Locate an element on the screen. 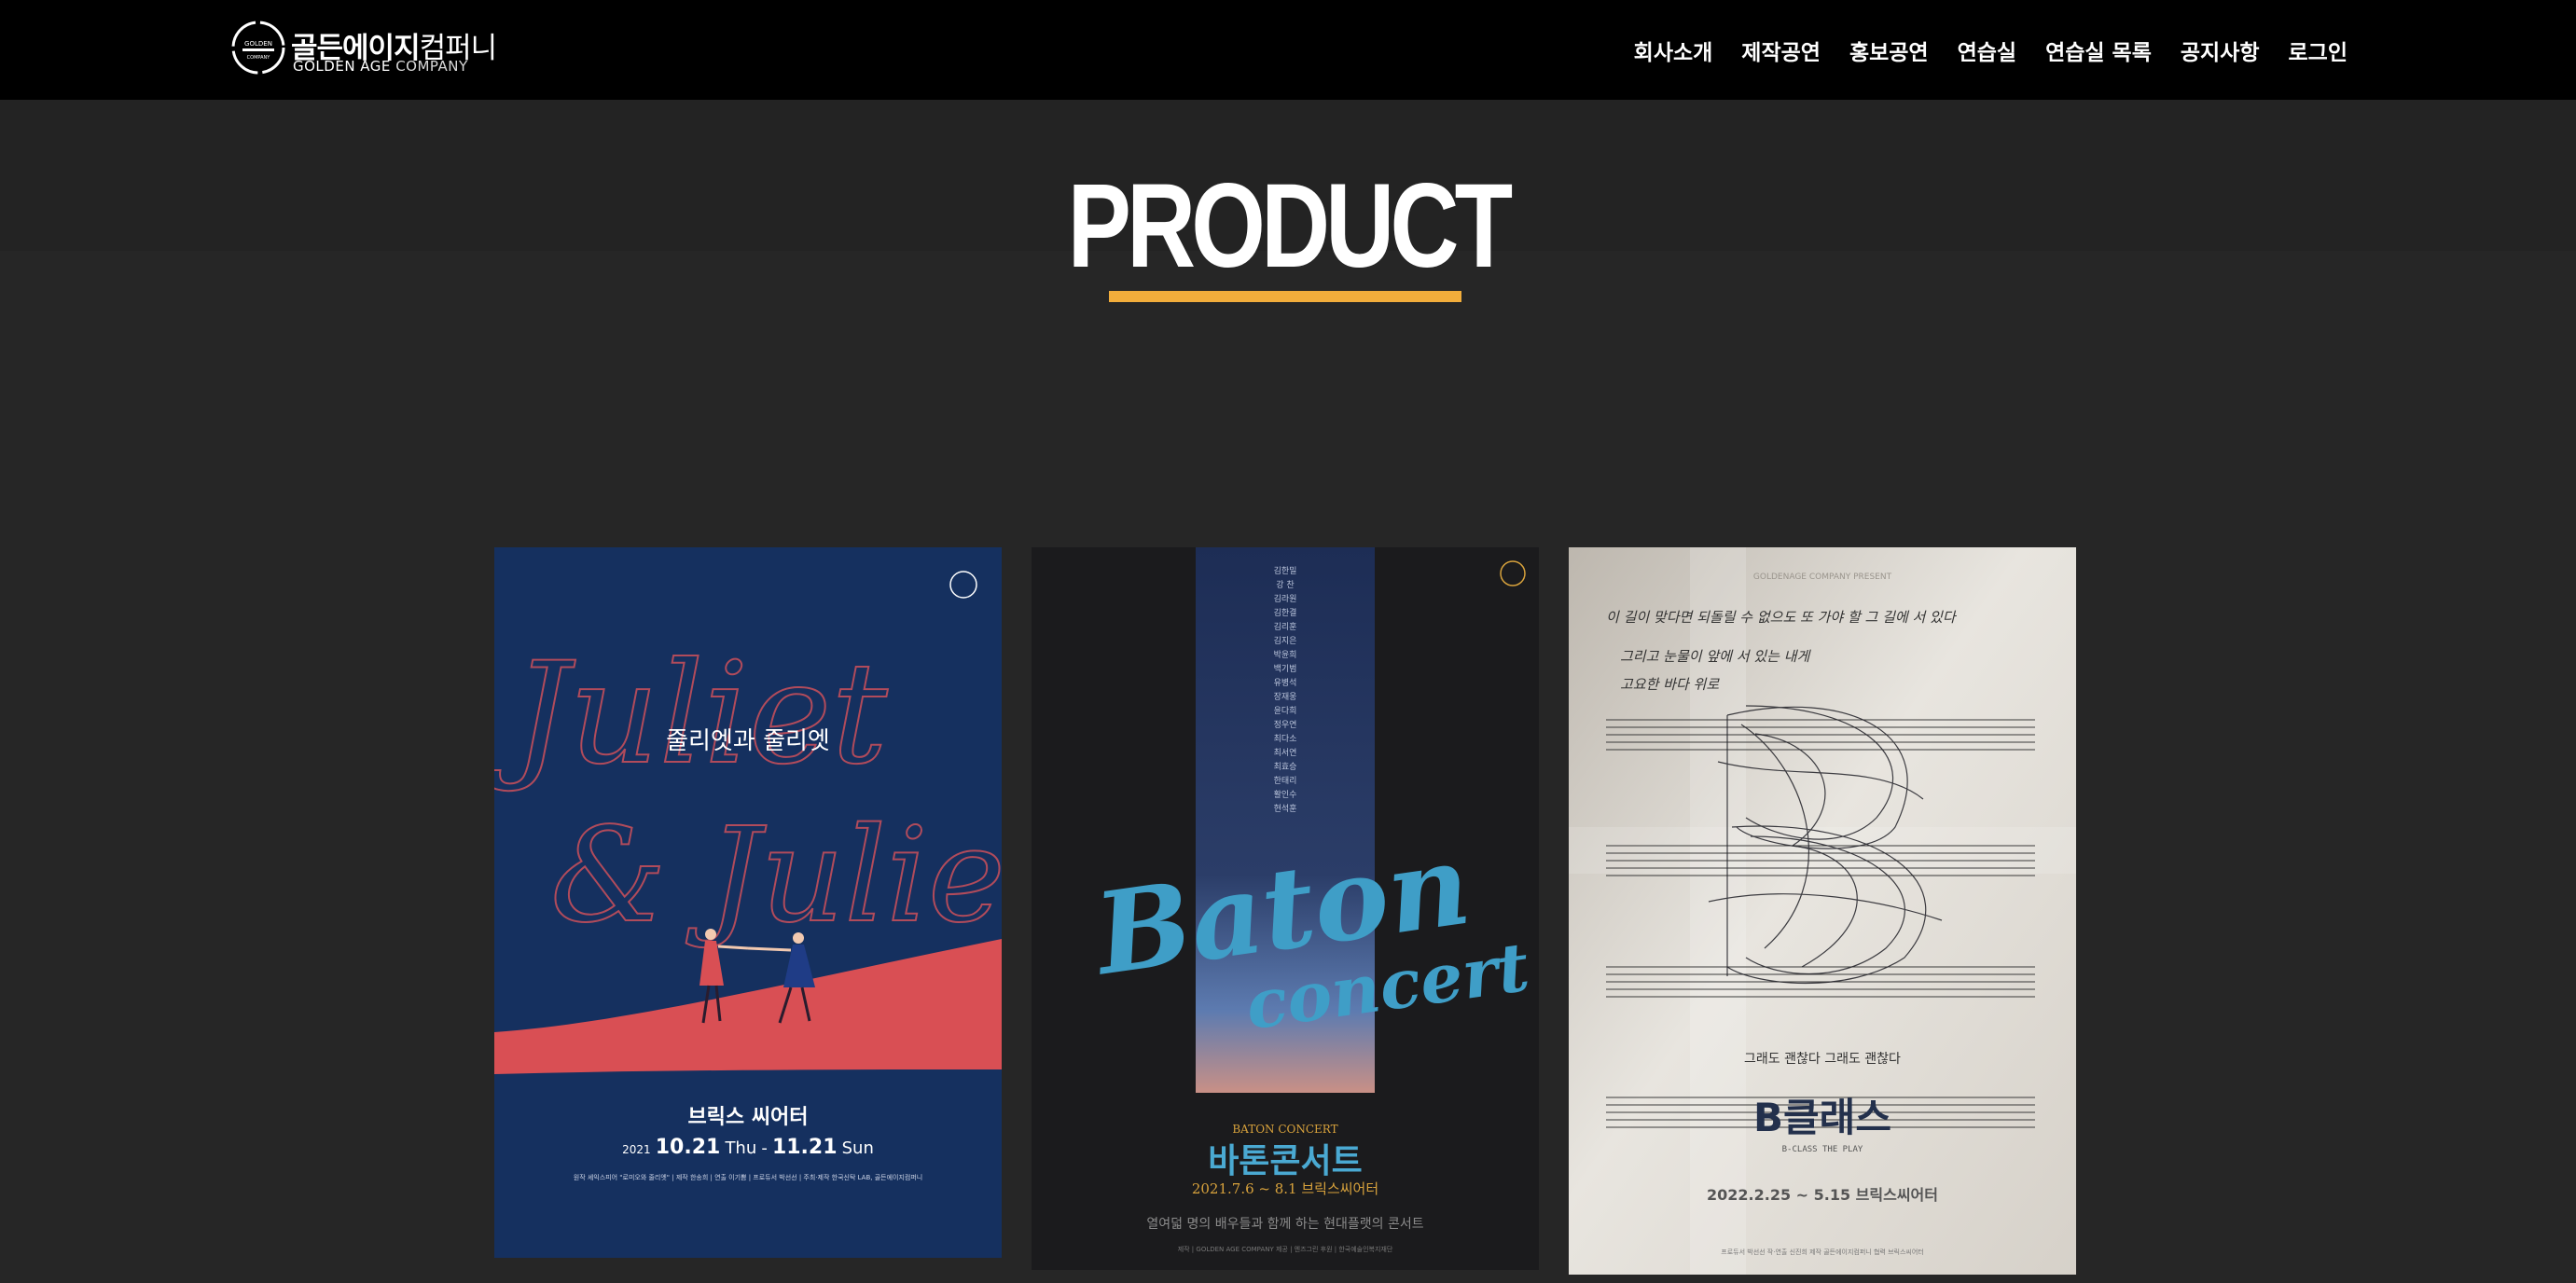  svg-text: 고요한 바다 위로 is located at coordinates (1670, 685).